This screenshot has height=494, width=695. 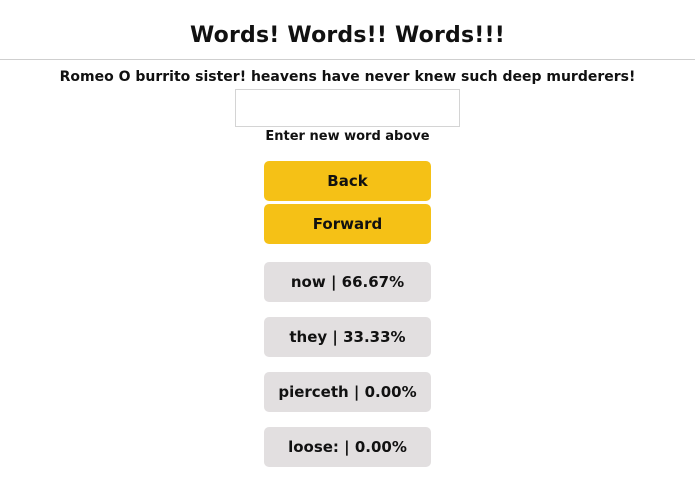 I want to click on back-button: Back, so click(x=347, y=181).